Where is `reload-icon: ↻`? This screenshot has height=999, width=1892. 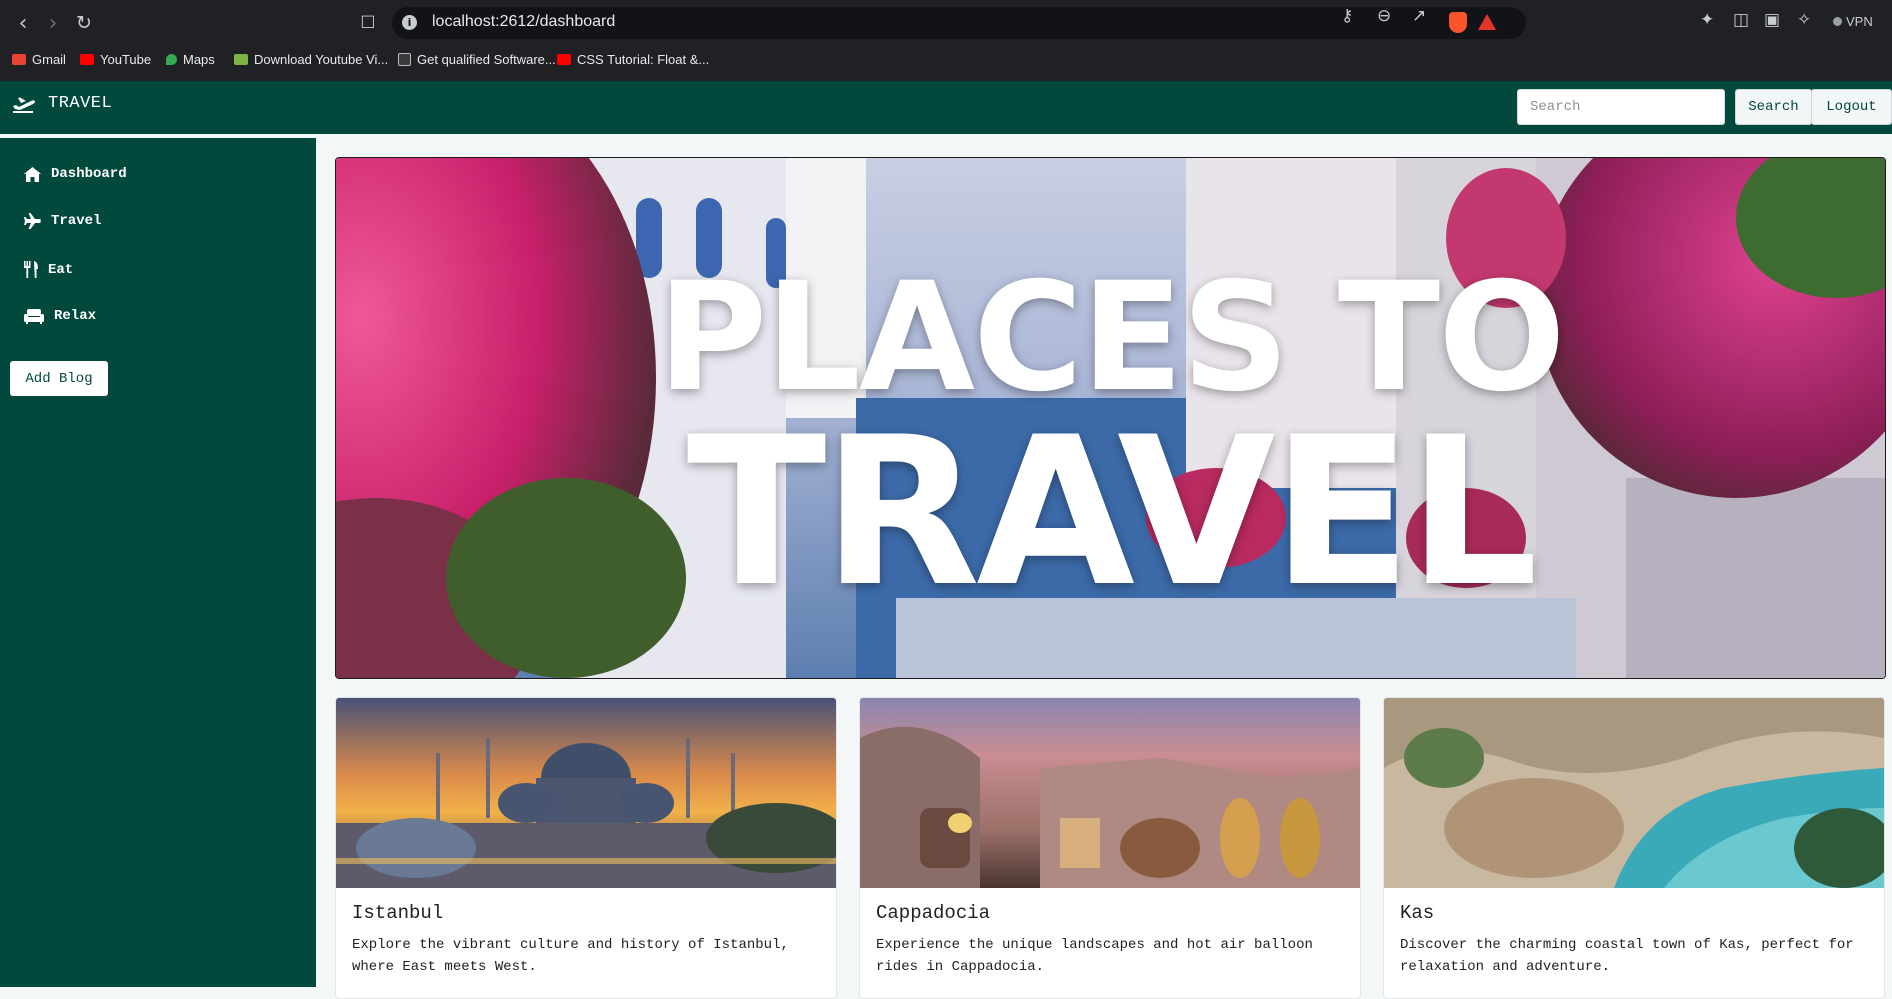
reload-icon: ↻ is located at coordinates (84, 23).